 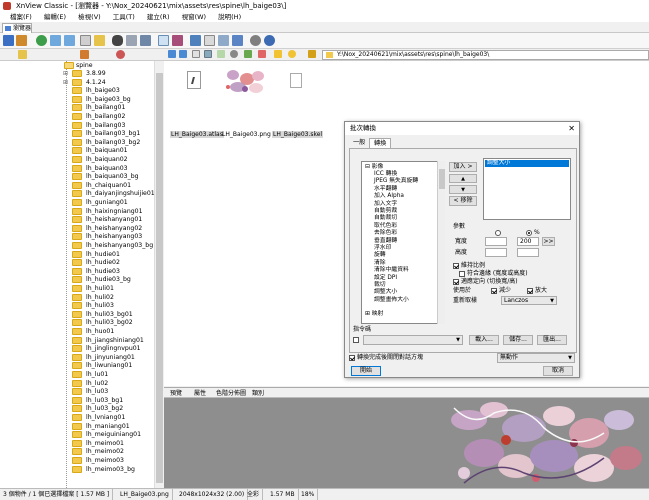 What do you see at coordinates (380, 285) in the screenshot?
I see `operation-item: 裁切` at bounding box center [380, 285].